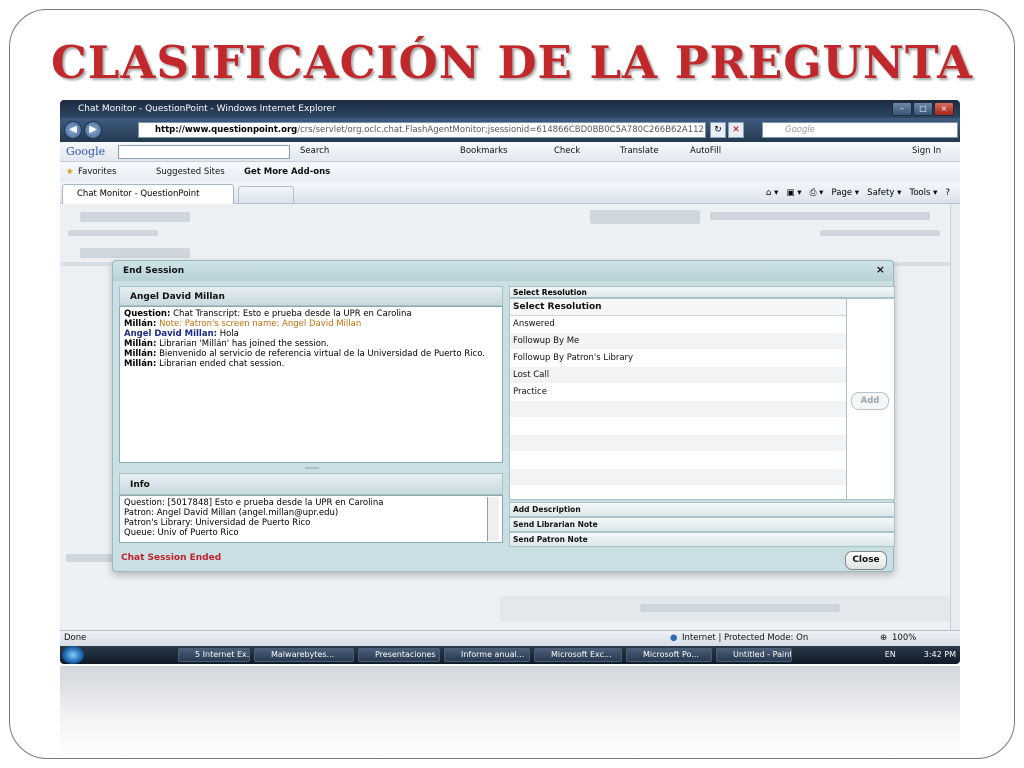  What do you see at coordinates (639, 151) in the screenshot?
I see `translate-button: Translate` at bounding box center [639, 151].